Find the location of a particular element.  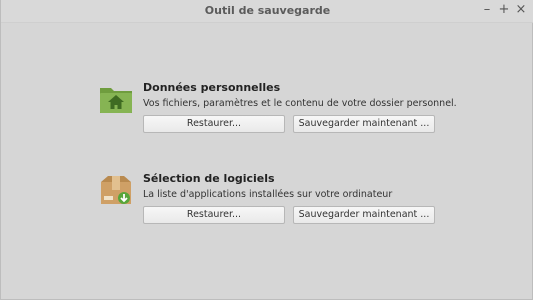

package-icon is located at coordinates (116, 190).